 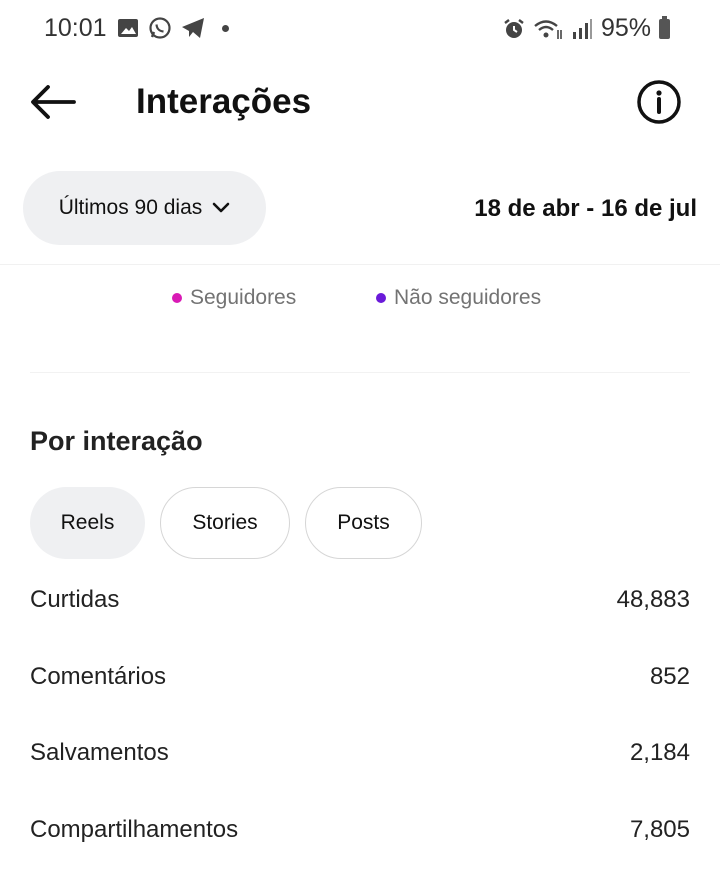 I want to click on tab-label: Reels, so click(x=87, y=522).